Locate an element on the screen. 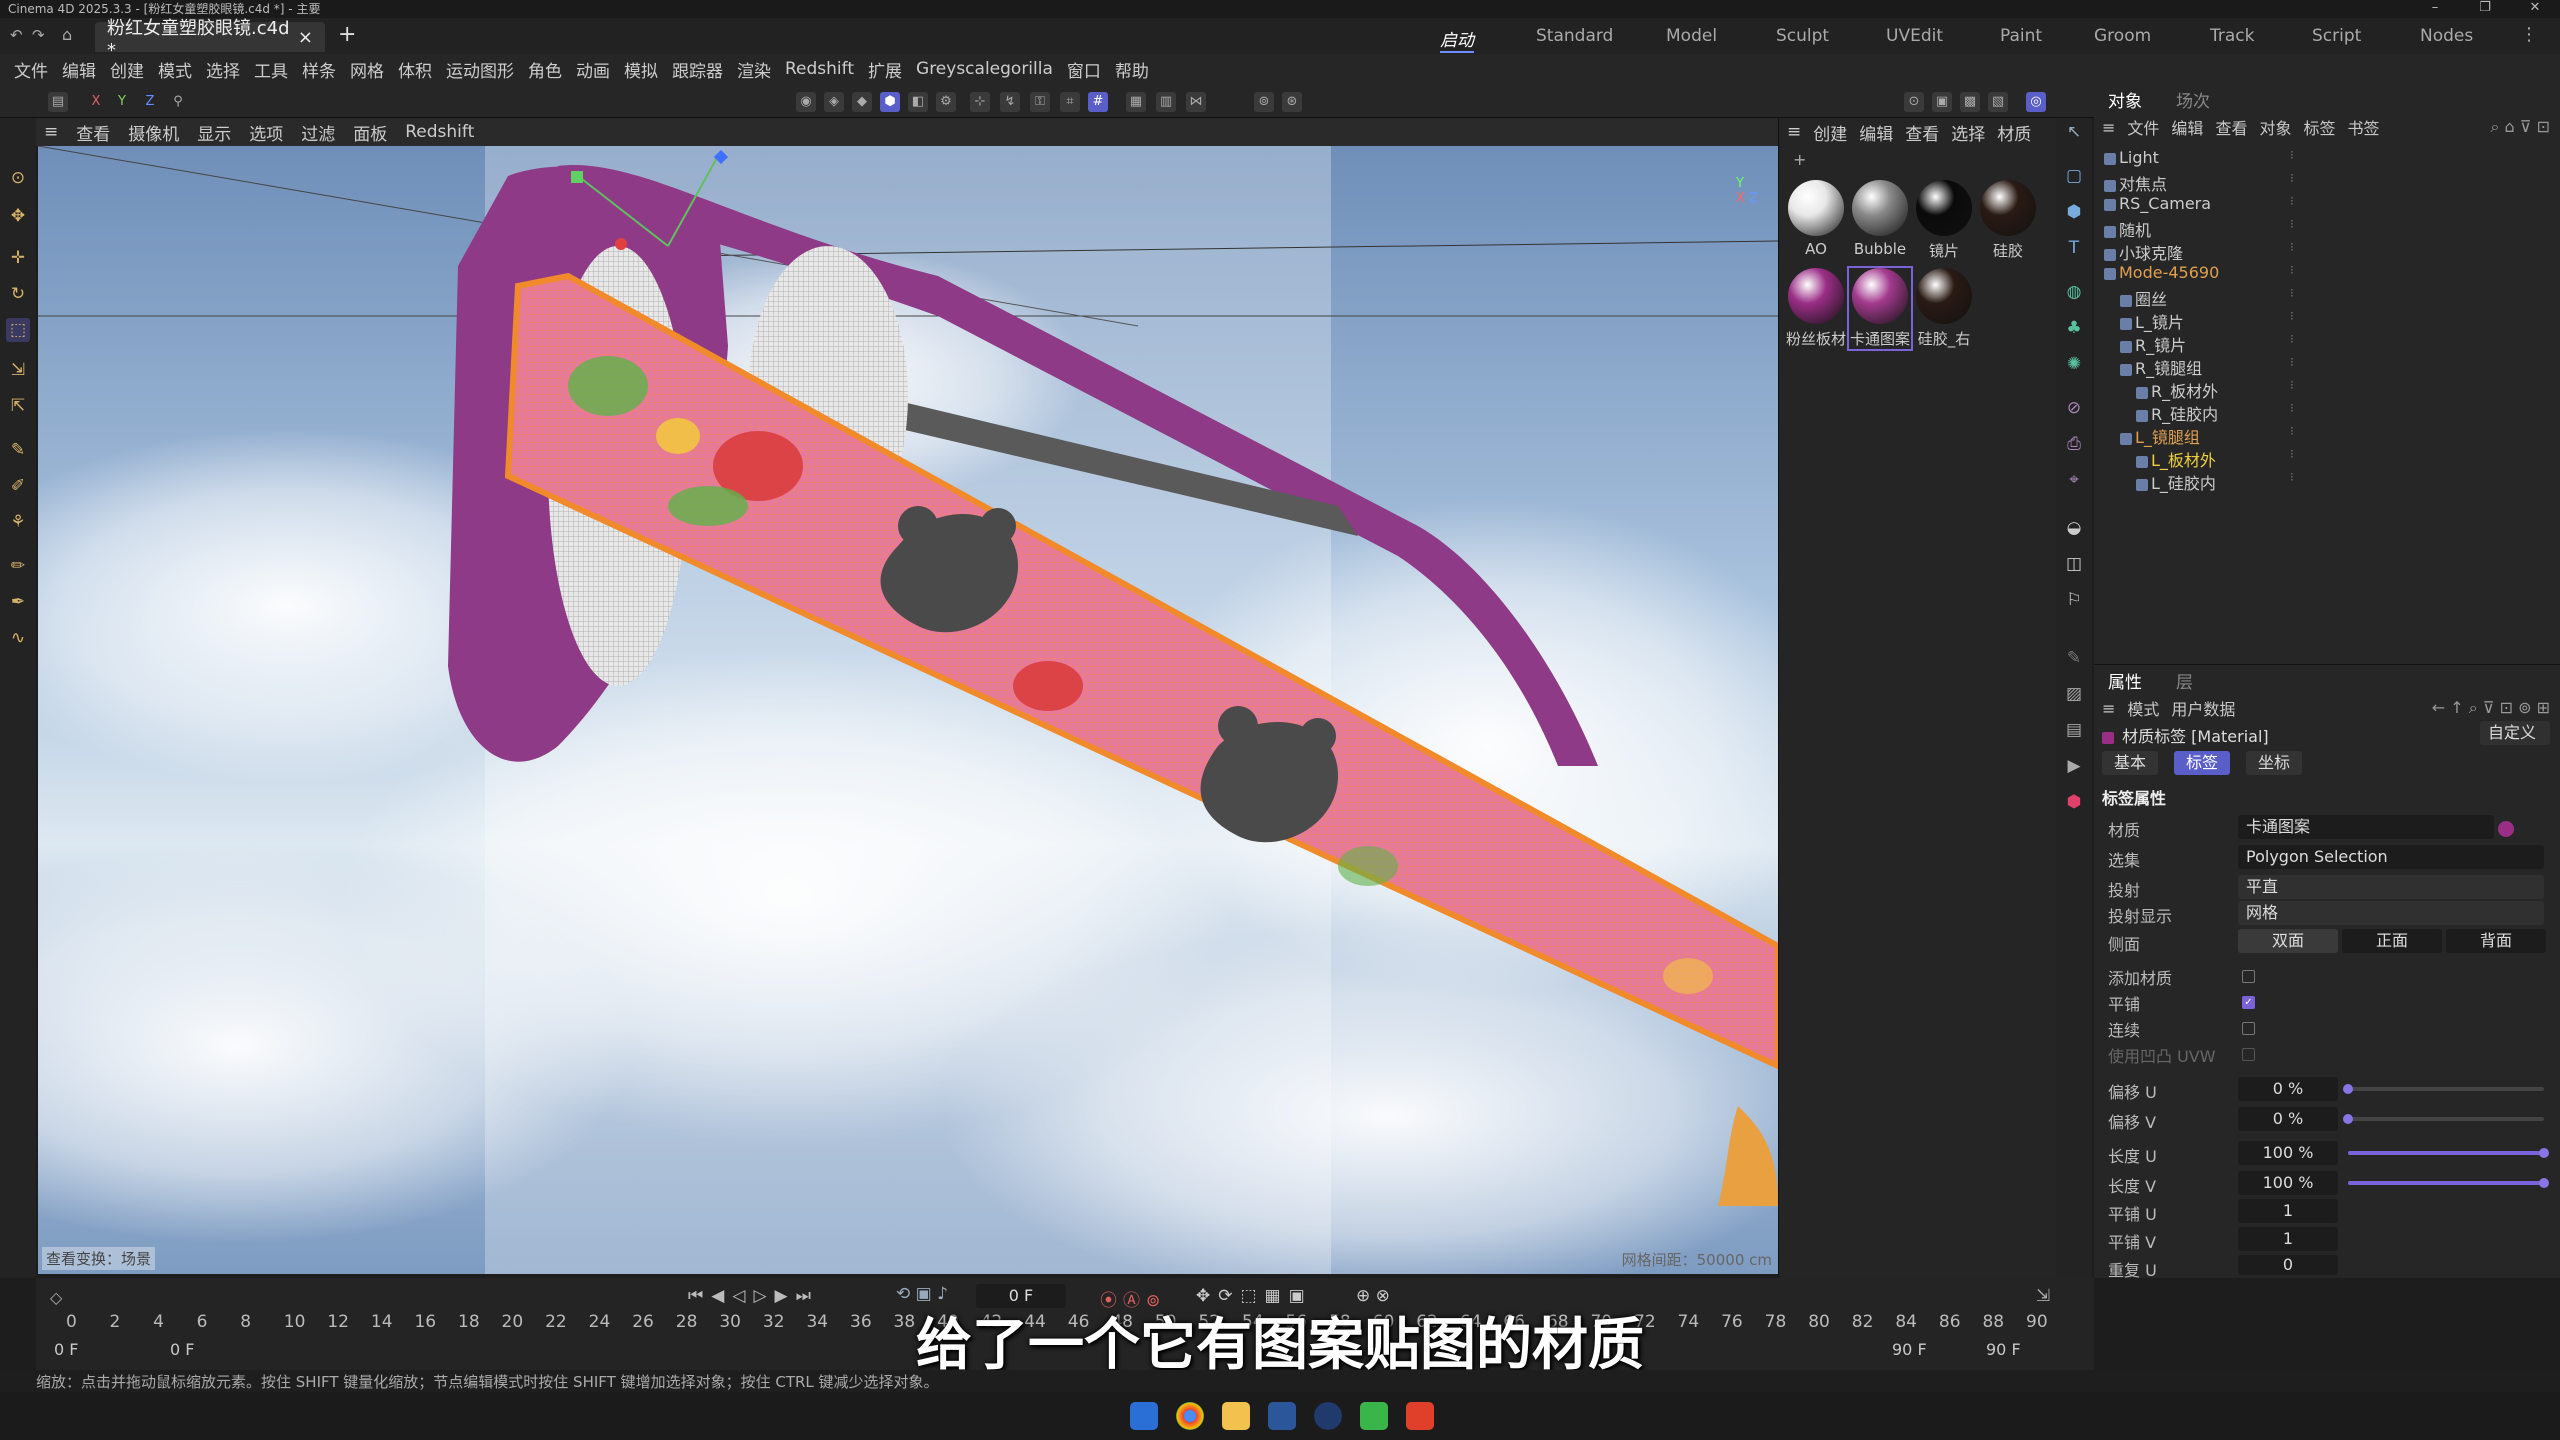 The image size is (2560, 1440). tiles-v-field: 1 is located at coordinates (2288, 1239).